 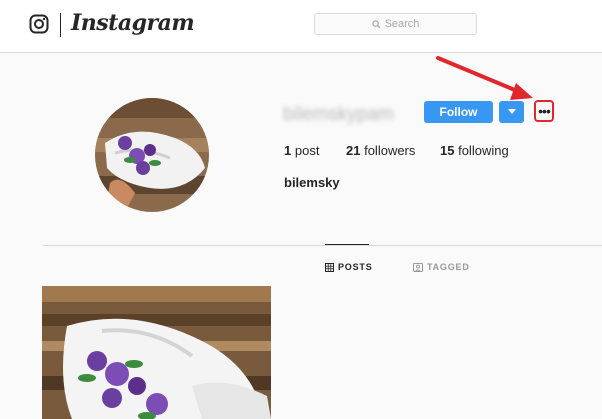 I want to click on profile-avatar, so click(x=152, y=155).